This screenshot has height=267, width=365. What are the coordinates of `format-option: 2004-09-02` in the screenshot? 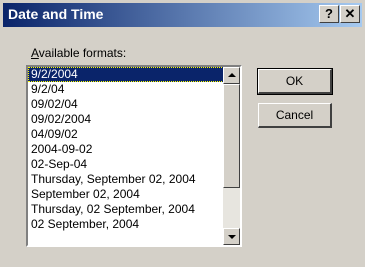 It's located at (126, 149).